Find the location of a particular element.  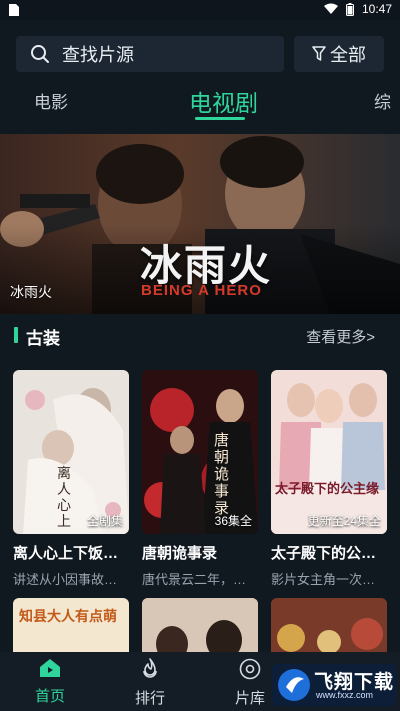

site-watermark: 飞翔下载 www.fxxz.com is located at coordinates (334, 685).